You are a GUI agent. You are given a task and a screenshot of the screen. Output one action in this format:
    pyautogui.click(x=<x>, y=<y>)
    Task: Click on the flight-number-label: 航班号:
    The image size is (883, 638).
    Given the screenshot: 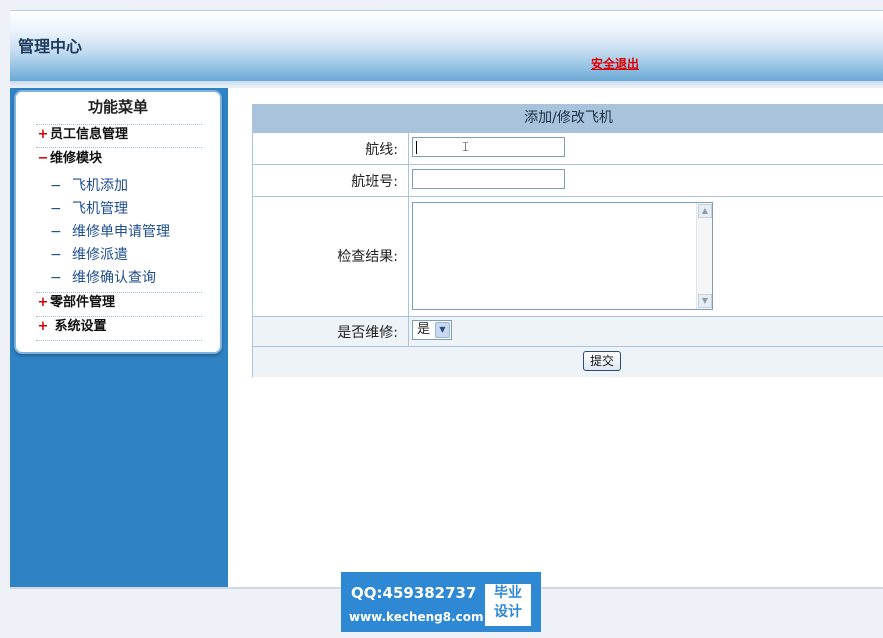 What is the action you would take?
    pyautogui.click(x=374, y=182)
    